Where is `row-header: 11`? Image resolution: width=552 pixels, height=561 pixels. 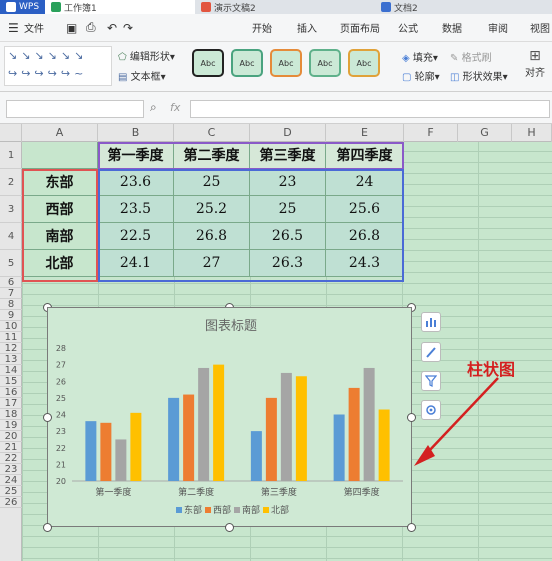
row-header: 11 is located at coordinates (11, 337).